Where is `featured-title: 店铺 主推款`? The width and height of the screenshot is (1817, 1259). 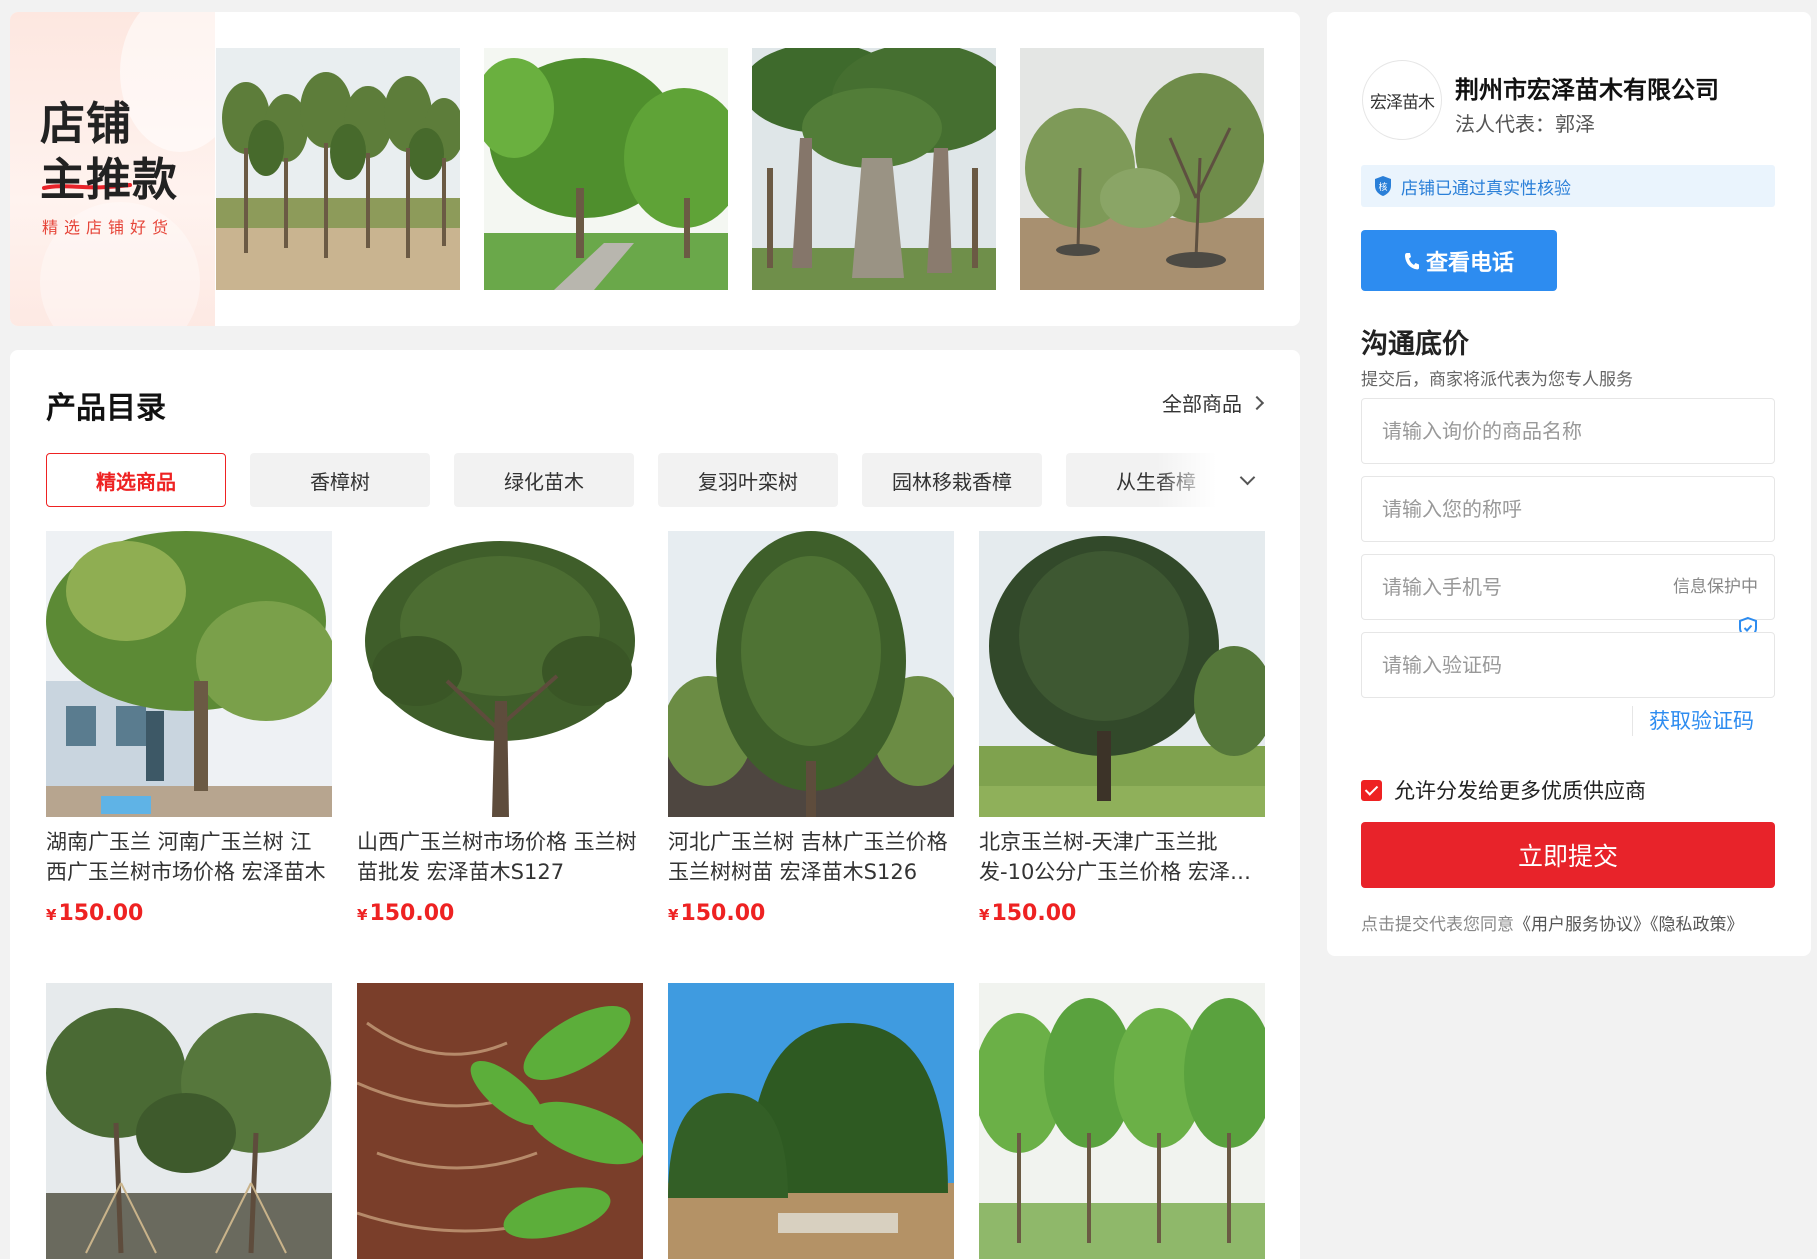 featured-title: 店铺 主推款 is located at coordinates (109, 152).